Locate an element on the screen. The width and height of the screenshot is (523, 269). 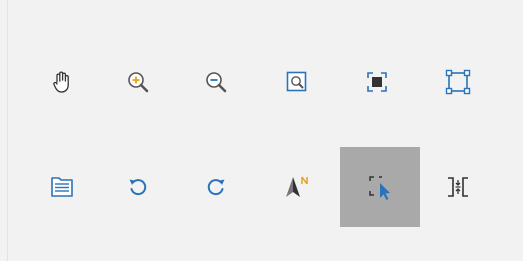
rotate-right-icon is located at coordinates (216, 187).